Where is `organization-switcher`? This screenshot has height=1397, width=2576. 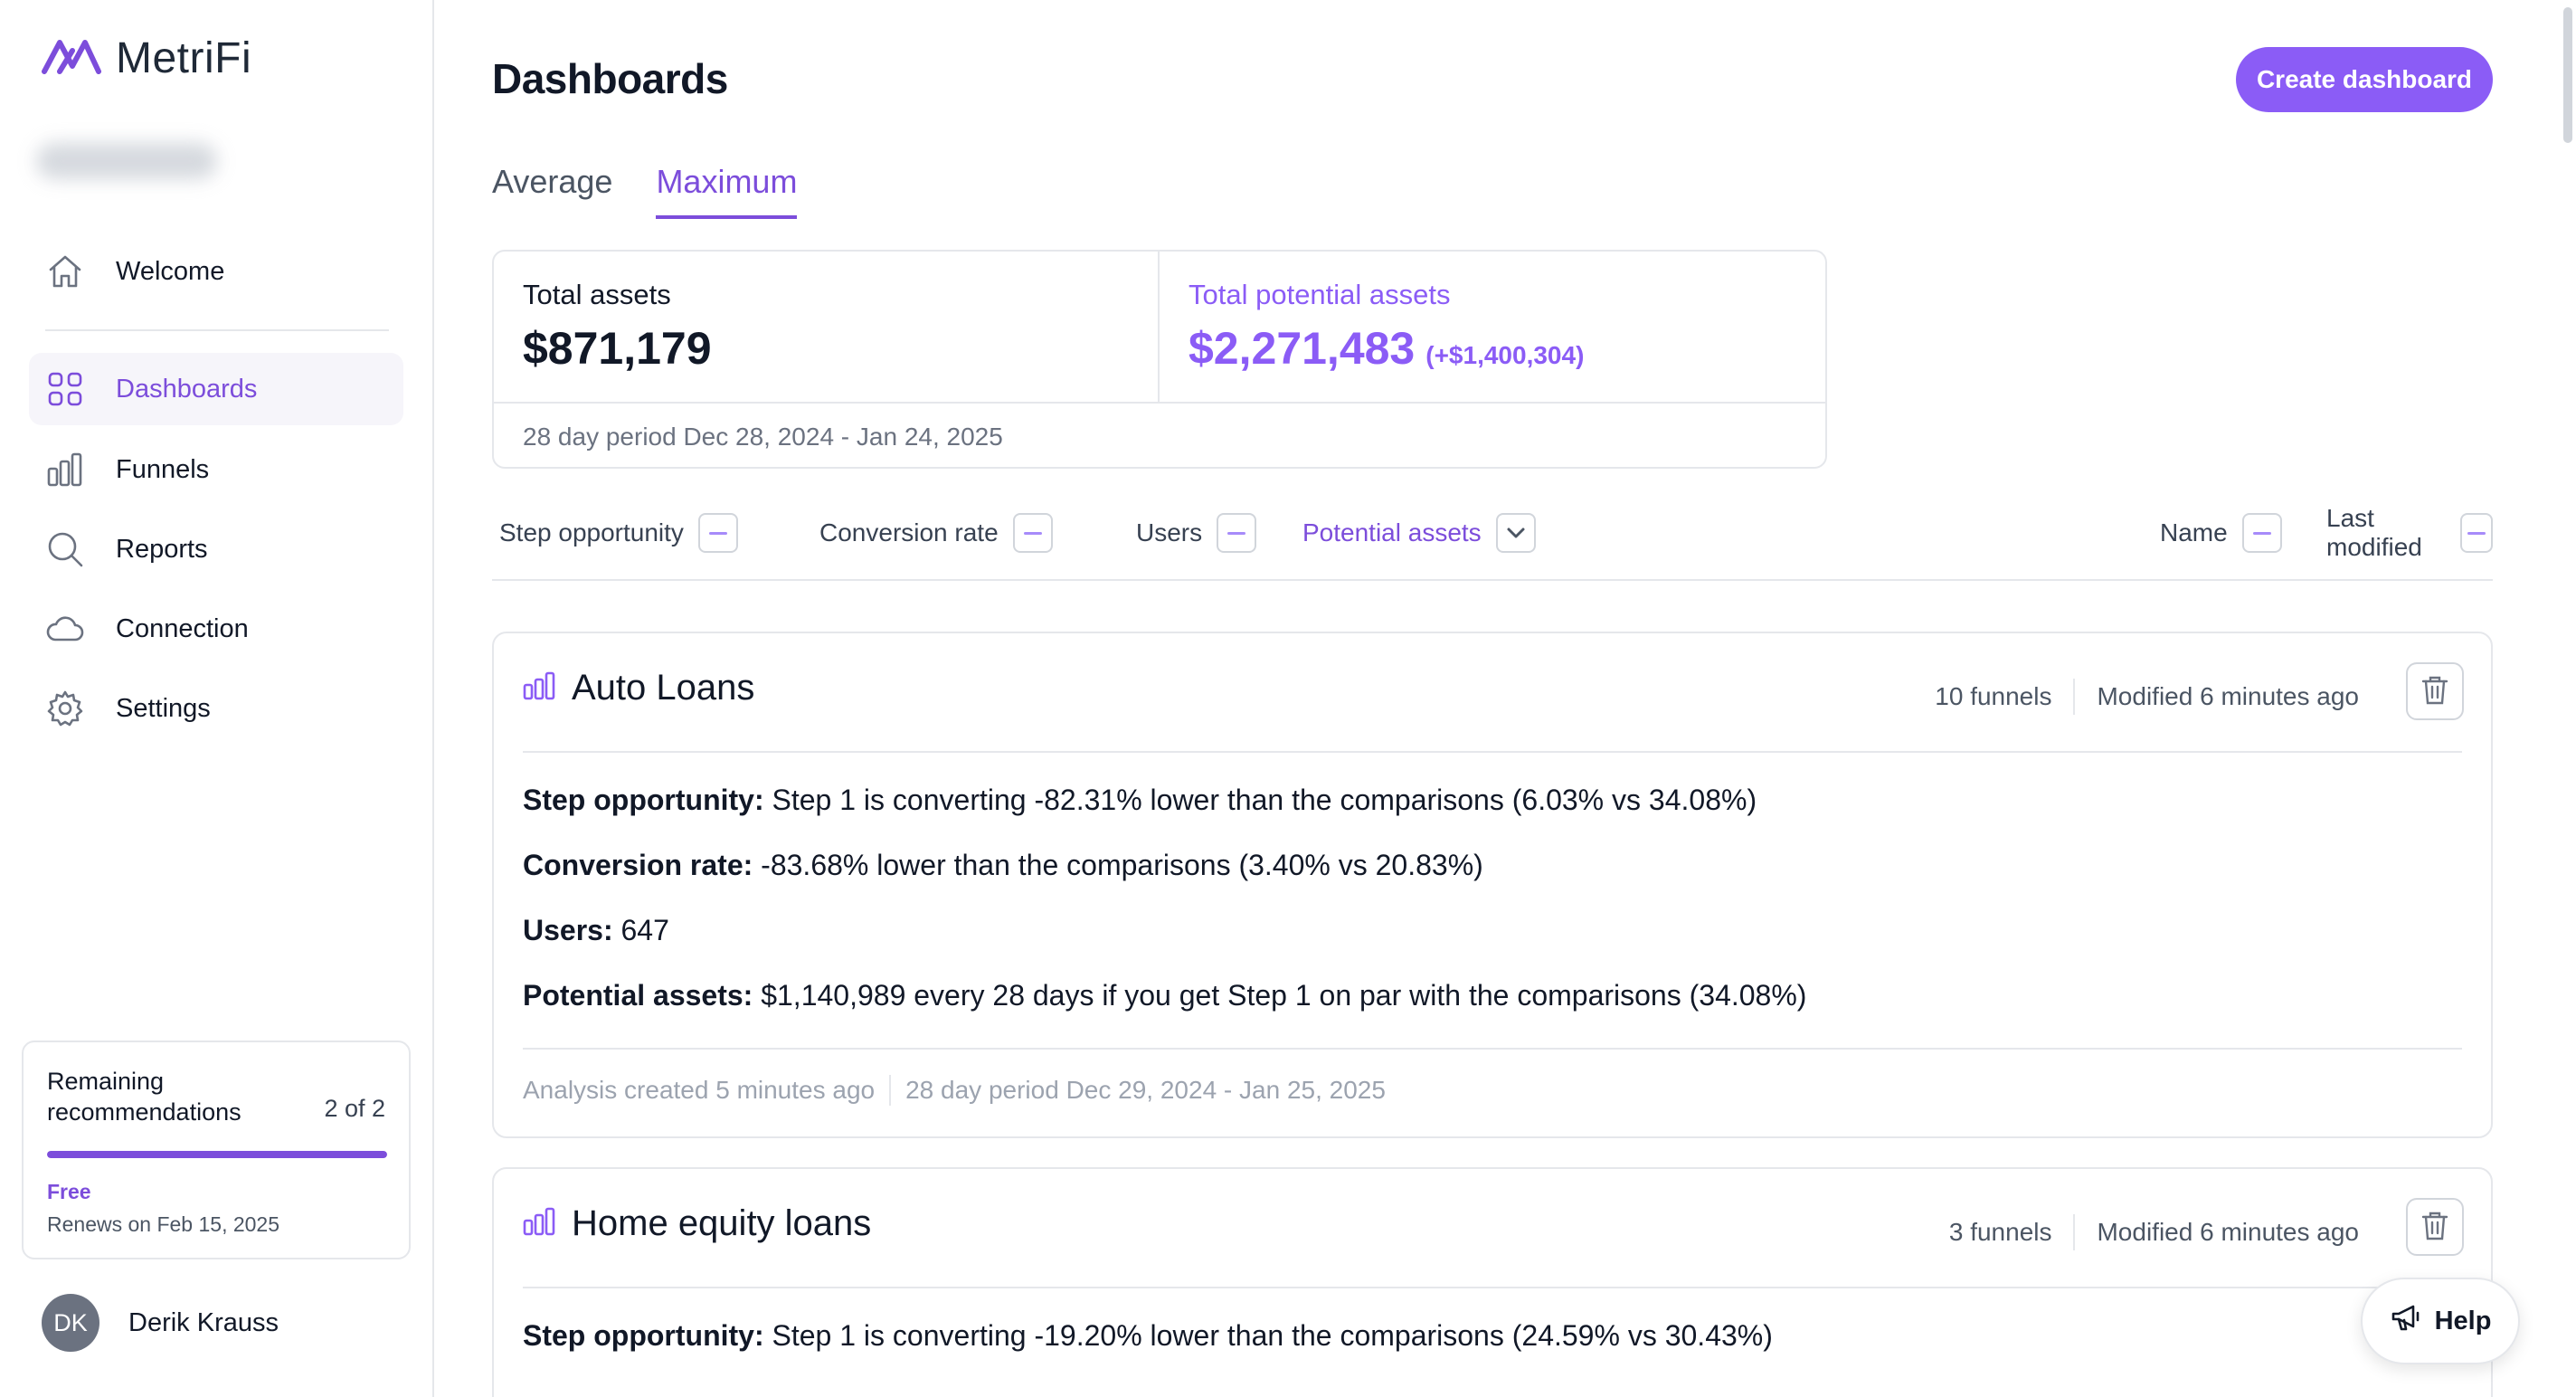
organization-switcher is located at coordinates (126, 161).